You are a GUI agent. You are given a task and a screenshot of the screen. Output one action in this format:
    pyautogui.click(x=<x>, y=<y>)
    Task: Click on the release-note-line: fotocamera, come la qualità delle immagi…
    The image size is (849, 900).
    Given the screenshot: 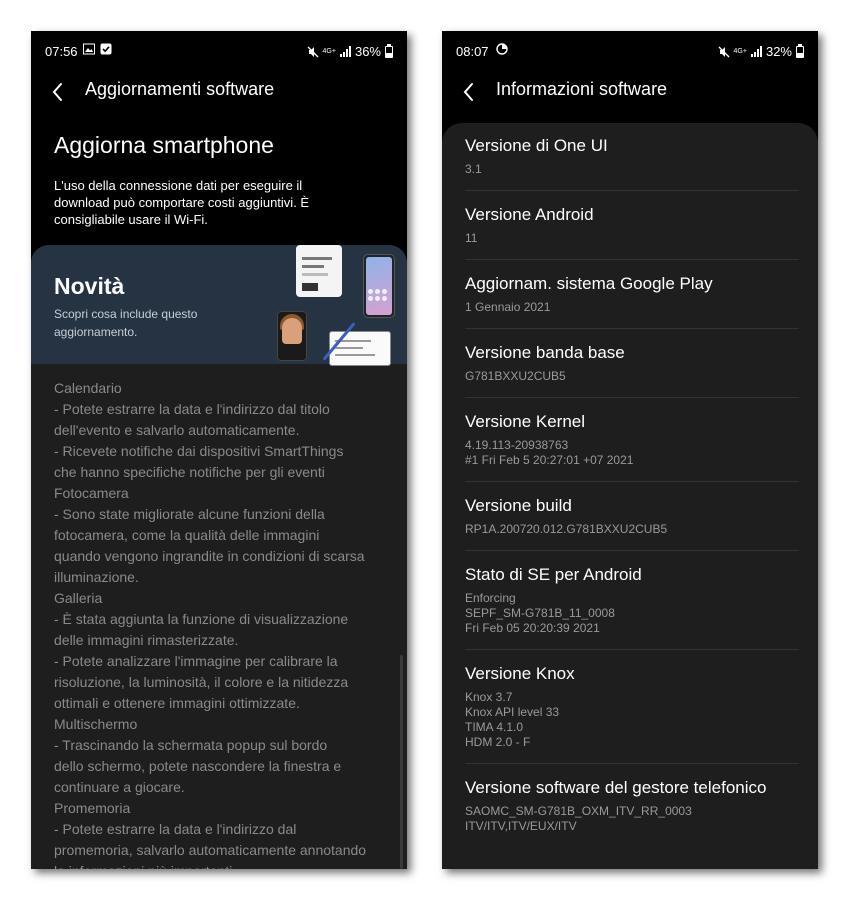 What is the action you would take?
    pyautogui.click(x=187, y=535)
    